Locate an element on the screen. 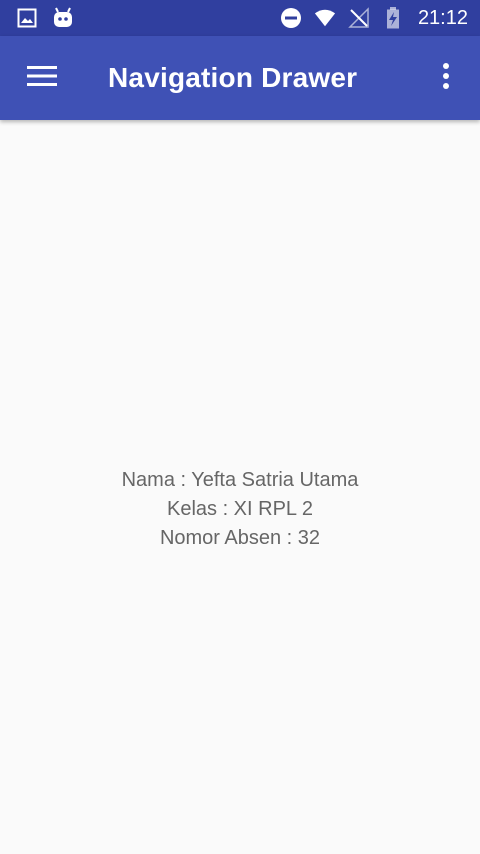 This screenshot has height=854, width=480. no-signal-icon is located at coordinates (359, 18).